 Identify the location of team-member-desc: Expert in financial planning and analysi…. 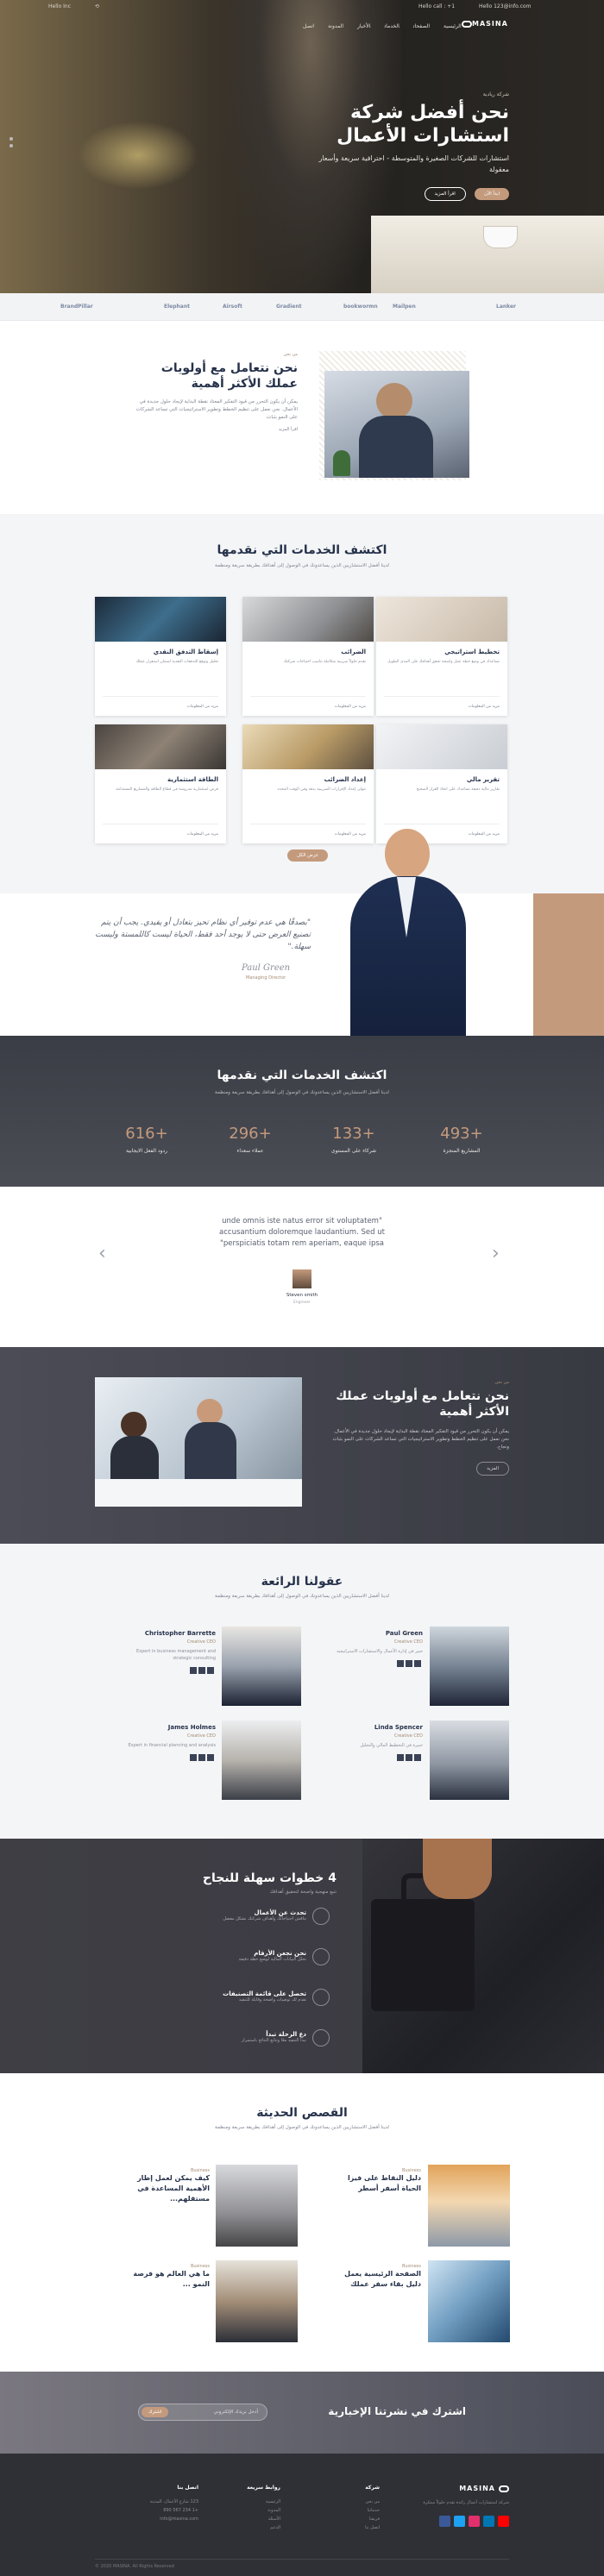
(172, 1745).